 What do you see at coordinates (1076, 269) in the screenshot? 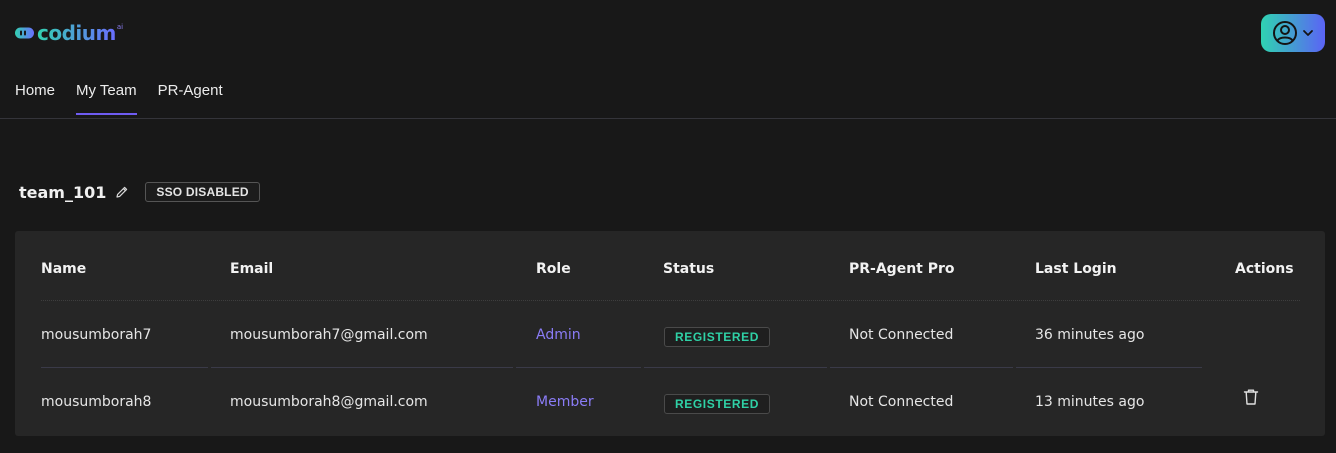
I see `column-header-last-login: Last Login` at bounding box center [1076, 269].